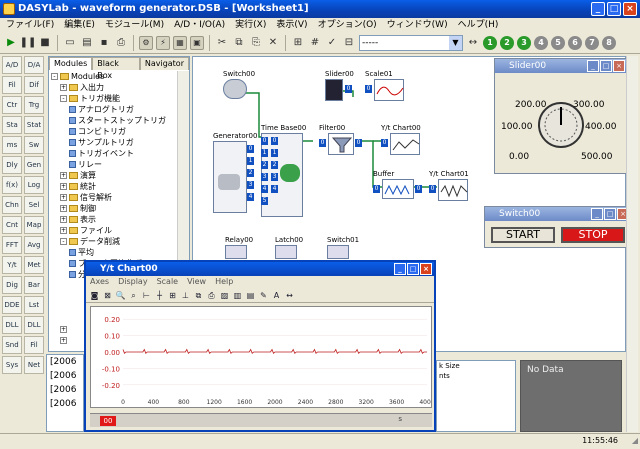  Describe the element at coordinates (114, 219) in the screenshot. I see `tree-item: + 表示` at that location.